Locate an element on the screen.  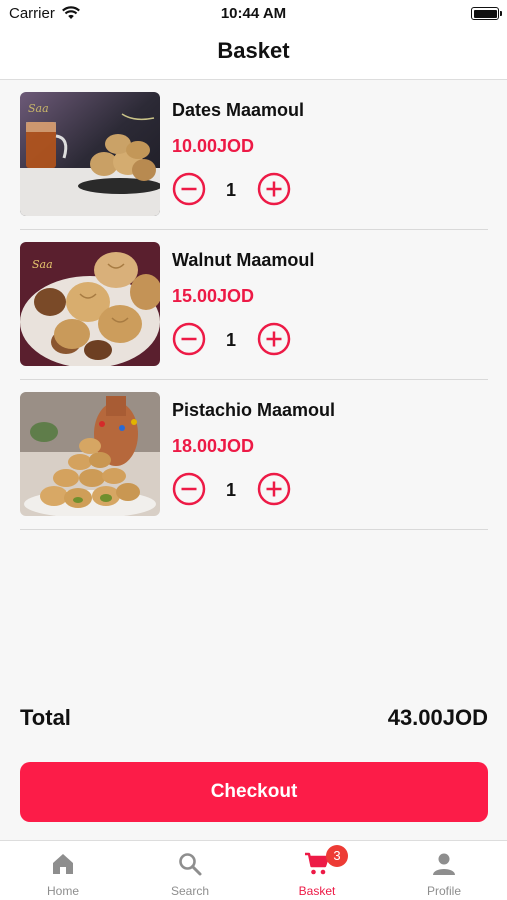
tab-search: Search is located at coordinates (190, 870).